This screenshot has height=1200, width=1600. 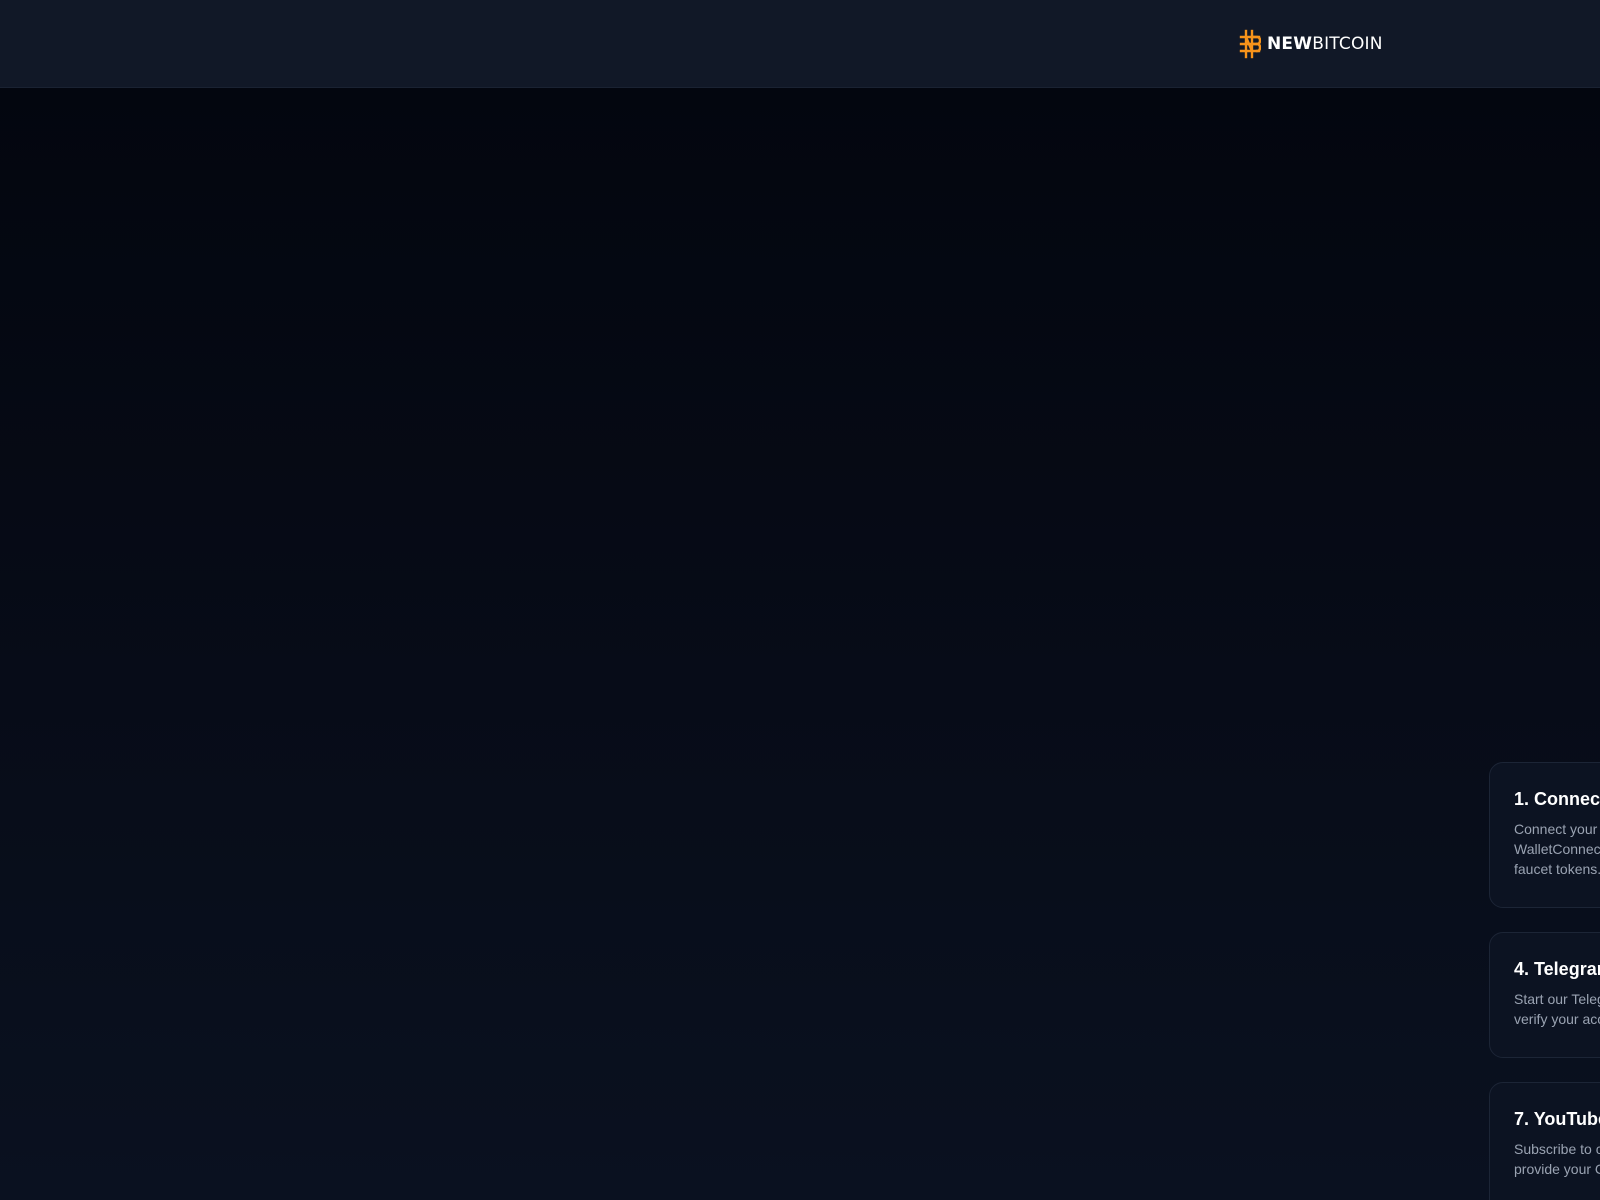 What do you see at coordinates (1557, 1149) in the screenshot?
I see `step-card-desc-line: Subscribe to c` at bounding box center [1557, 1149].